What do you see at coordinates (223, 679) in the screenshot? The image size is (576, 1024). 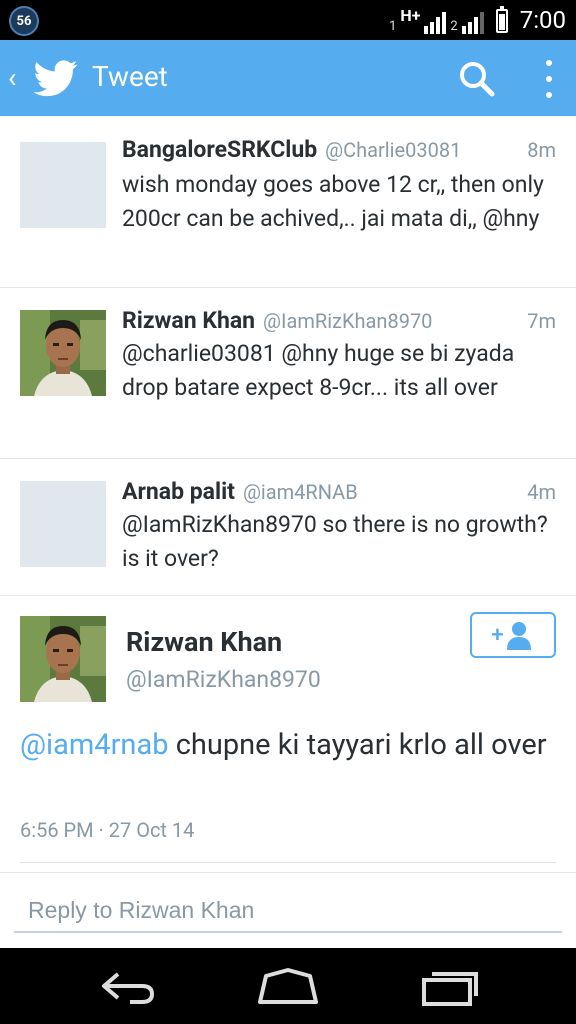 I see `detail-author-handle: @IamRizKhan8970` at bounding box center [223, 679].